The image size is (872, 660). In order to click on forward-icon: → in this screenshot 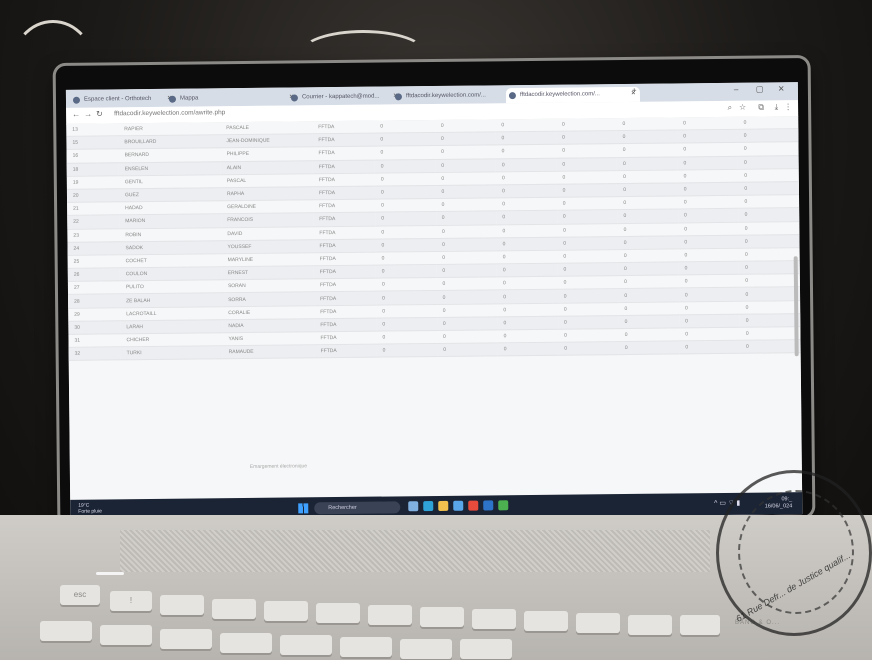, I will do `click(88, 114)`.